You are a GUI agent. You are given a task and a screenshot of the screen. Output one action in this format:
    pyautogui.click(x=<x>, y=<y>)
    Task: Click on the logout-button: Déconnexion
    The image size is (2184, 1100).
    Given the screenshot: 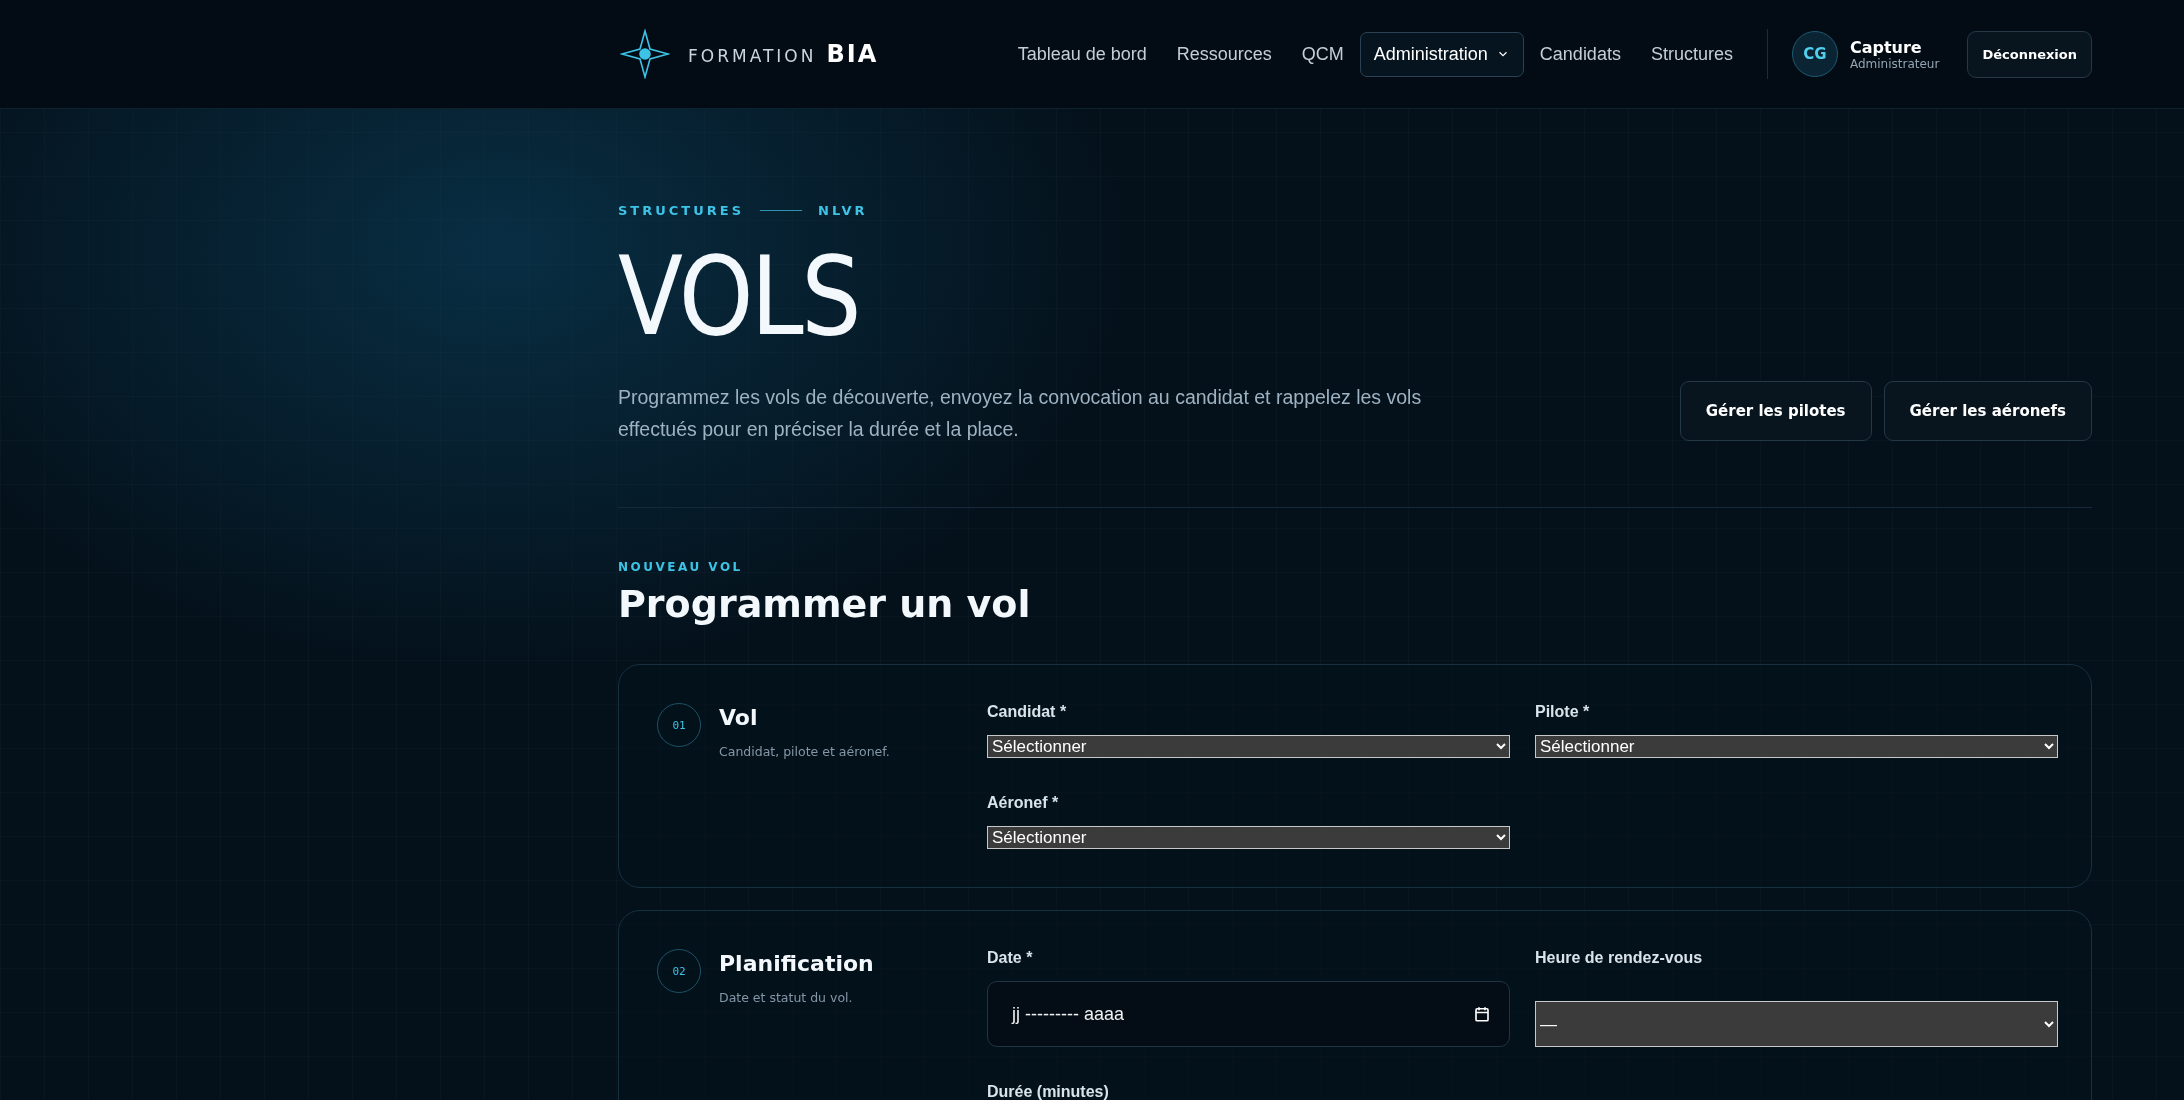 What is the action you would take?
    pyautogui.click(x=2029, y=54)
    